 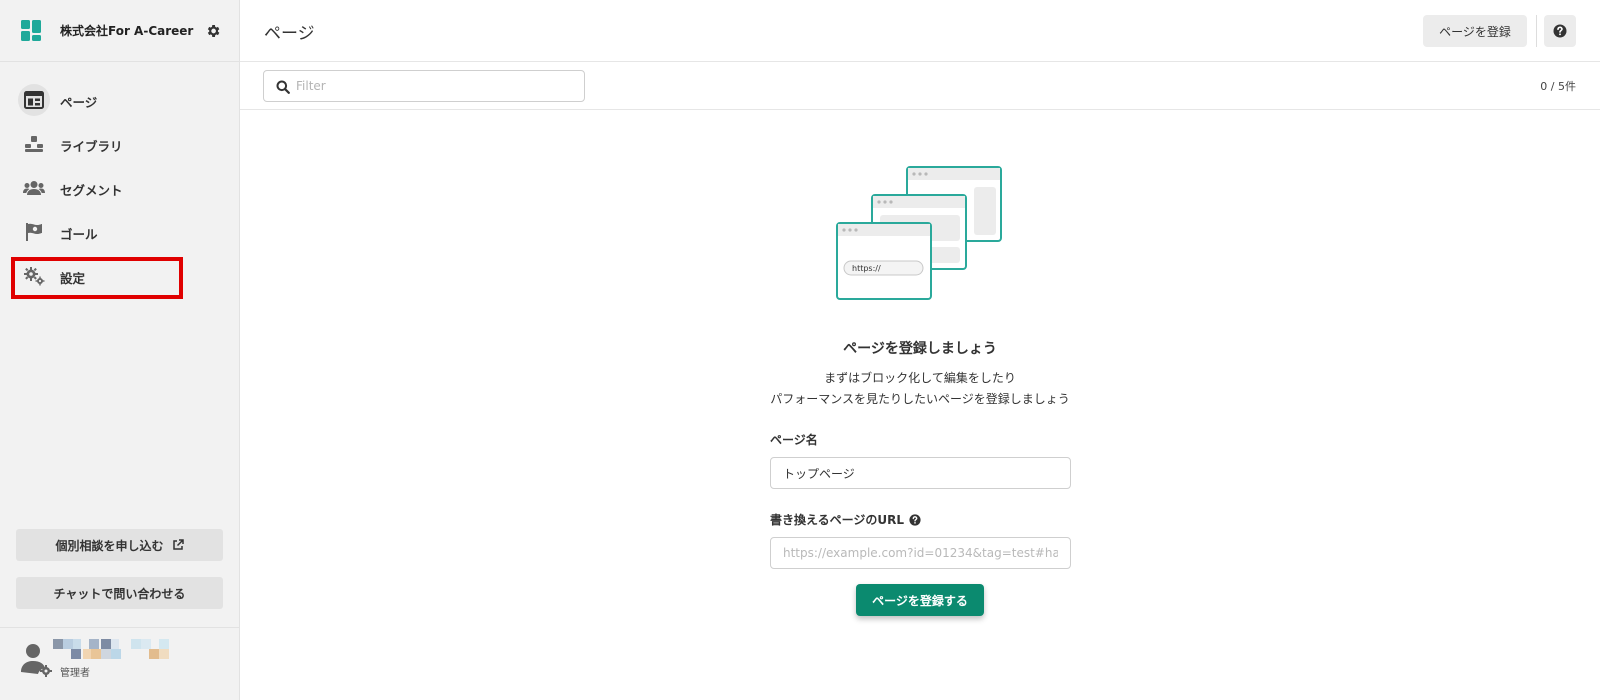 I want to click on top-bar: ページ ページを登録, so click(x=920, y=31).